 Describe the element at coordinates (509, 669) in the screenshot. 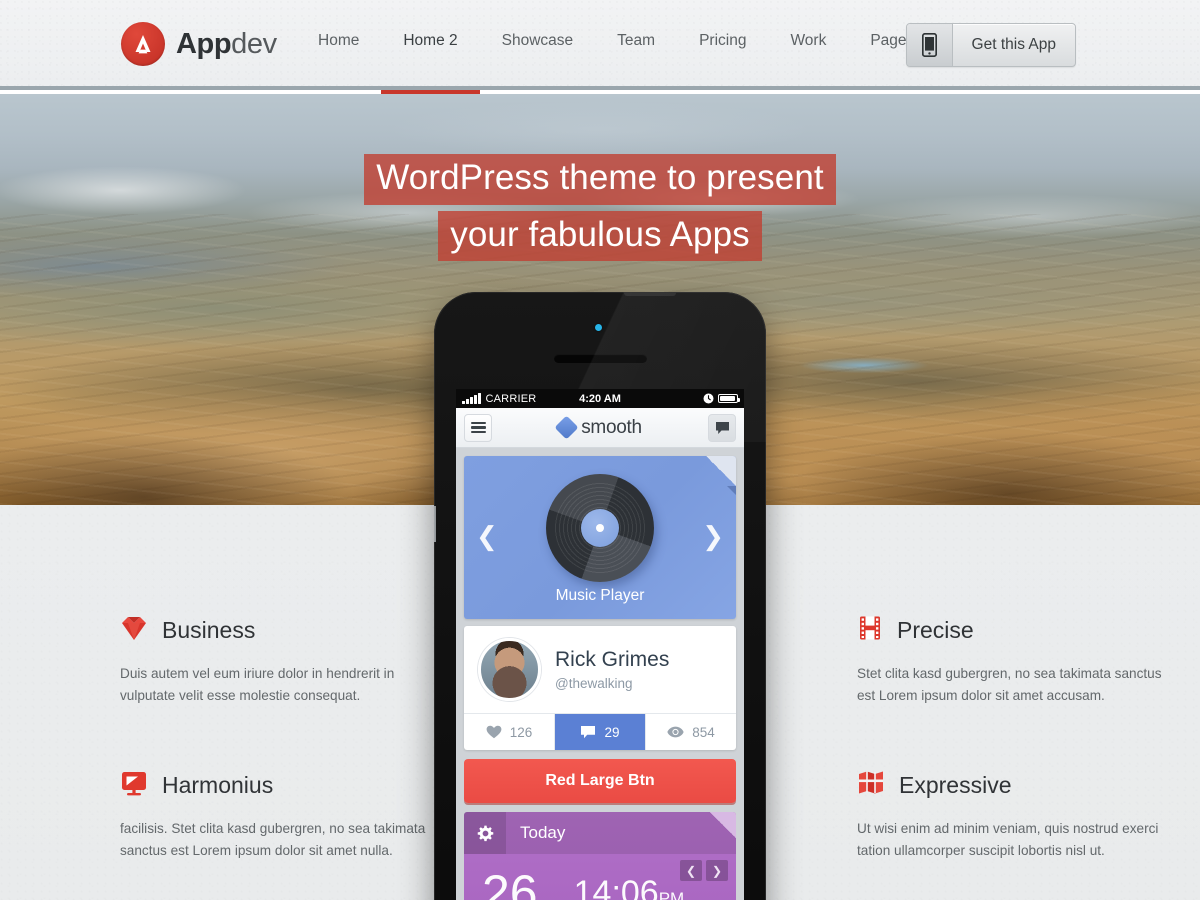

I see `avatar` at that location.